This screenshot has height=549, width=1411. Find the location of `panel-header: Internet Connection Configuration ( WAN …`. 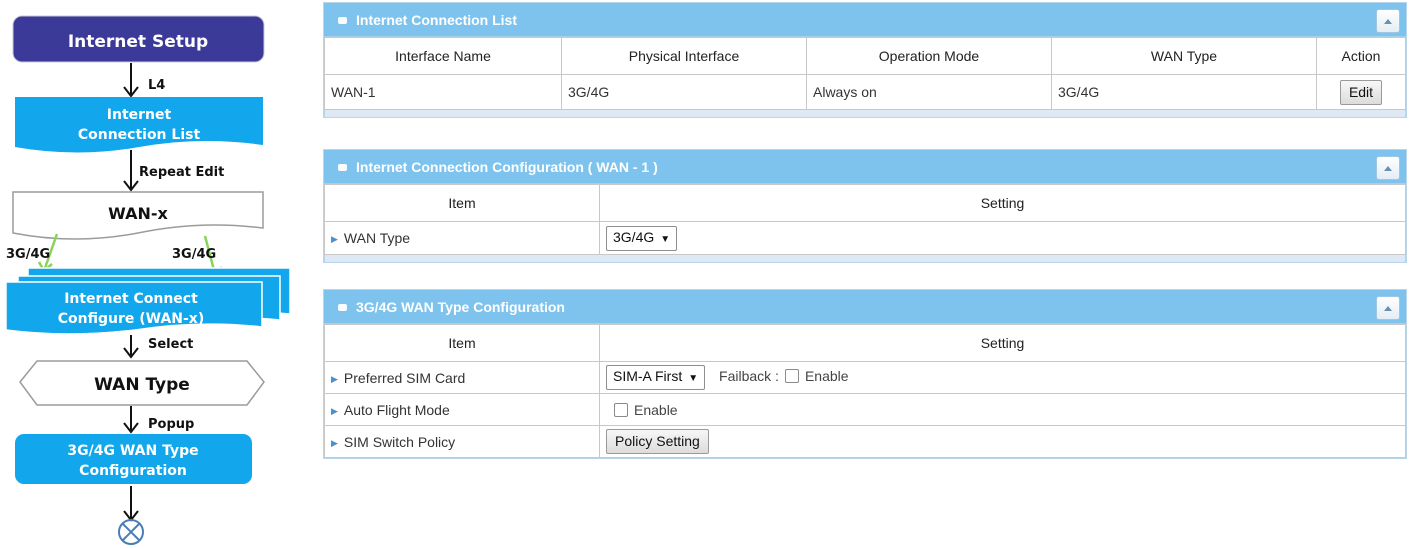

panel-header: Internet Connection Configuration ( WAN … is located at coordinates (865, 167).